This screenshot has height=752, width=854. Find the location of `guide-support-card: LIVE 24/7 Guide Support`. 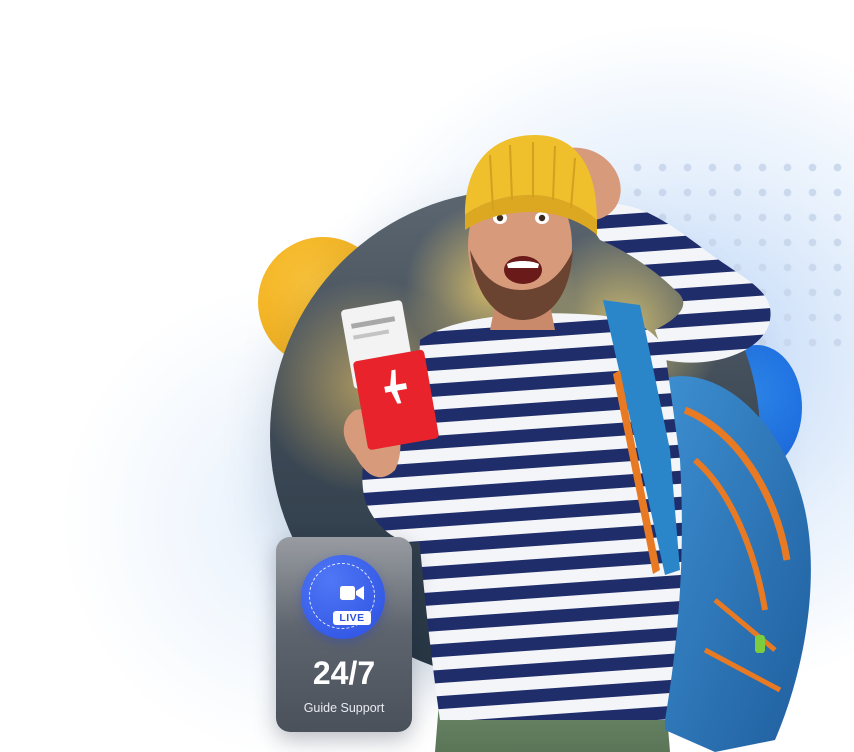

guide-support-card: LIVE 24/7 Guide Support is located at coordinates (344, 634).